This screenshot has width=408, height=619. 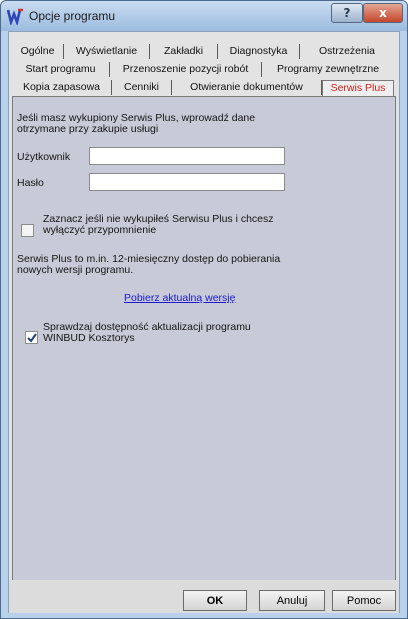 What do you see at coordinates (88, 129) in the screenshot?
I see `intro-text-line-2: otrzymane przy zakupie usługi` at bounding box center [88, 129].